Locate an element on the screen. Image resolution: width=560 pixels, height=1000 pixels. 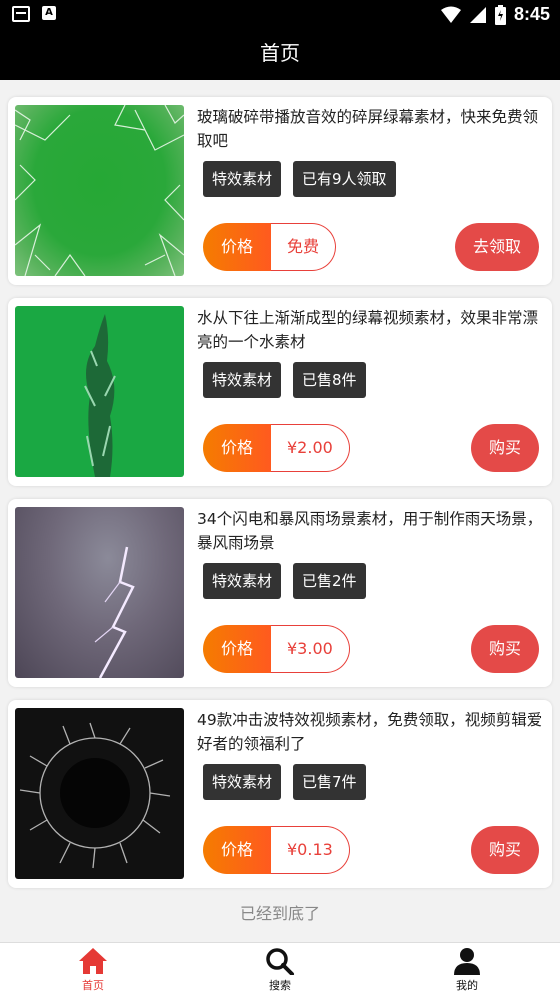
tab-home: 首页 is located at coordinates (93, 970).